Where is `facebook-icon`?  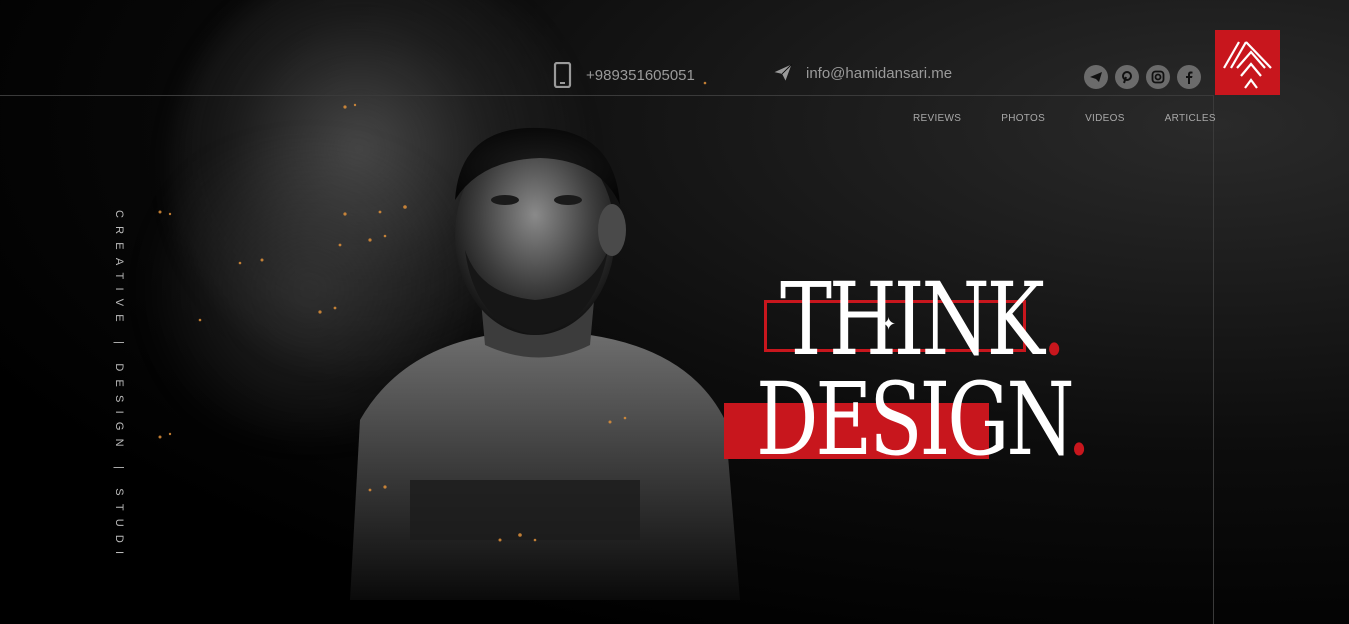
facebook-icon is located at coordinates (1189, 77).